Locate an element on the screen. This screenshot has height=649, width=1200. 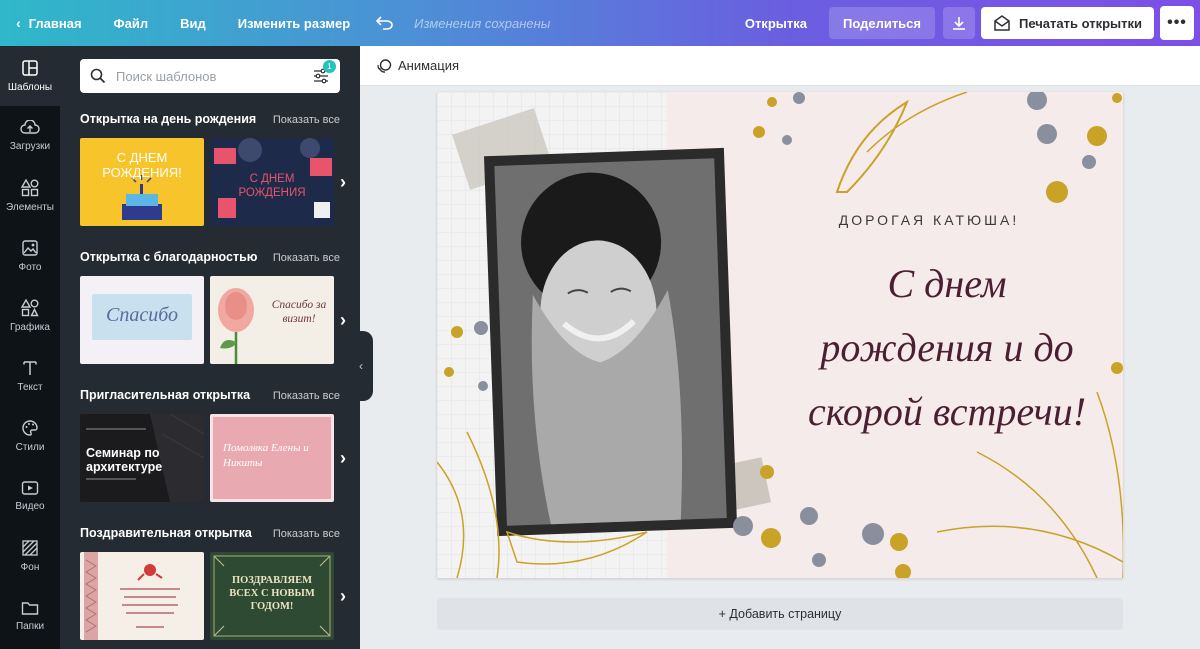
rail-item-video: Видео is located at coordinates (30, 496).